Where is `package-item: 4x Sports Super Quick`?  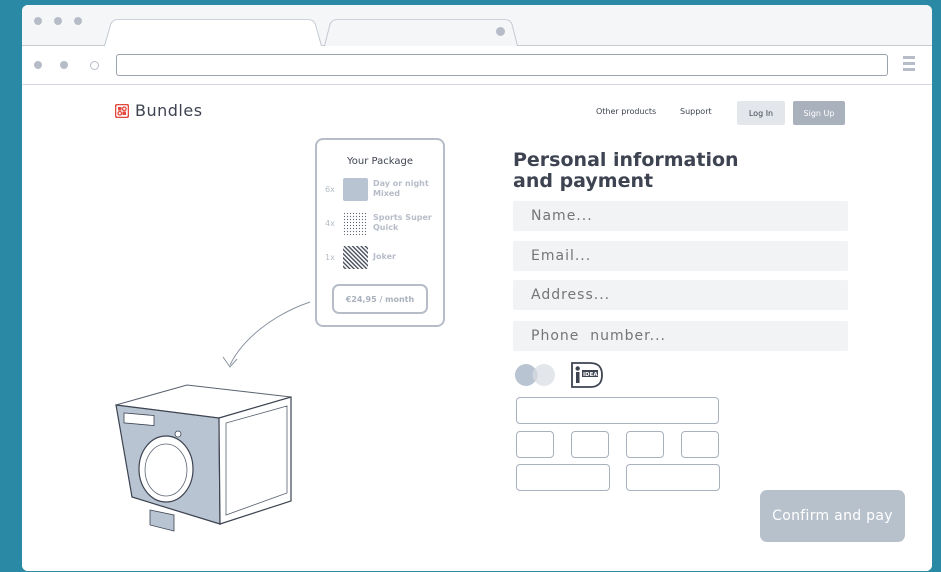
package-item: 4x Sports Super Quick is located at coordinates (378, 223).